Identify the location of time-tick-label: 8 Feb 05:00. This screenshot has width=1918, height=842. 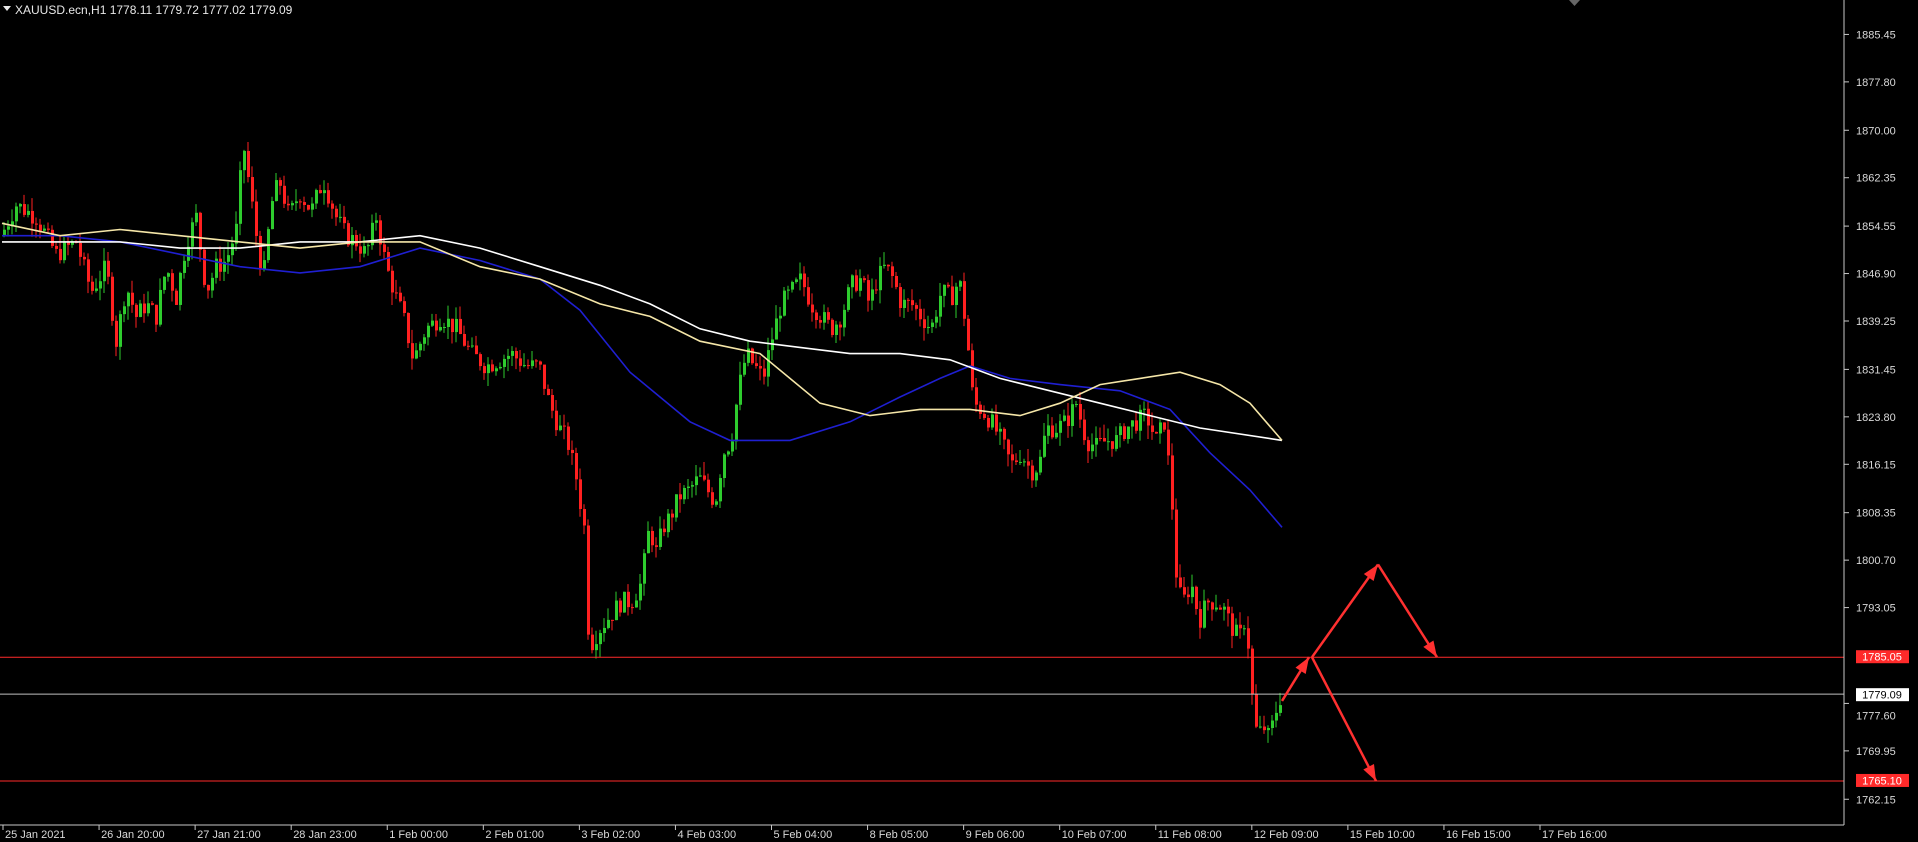
(899, 835).